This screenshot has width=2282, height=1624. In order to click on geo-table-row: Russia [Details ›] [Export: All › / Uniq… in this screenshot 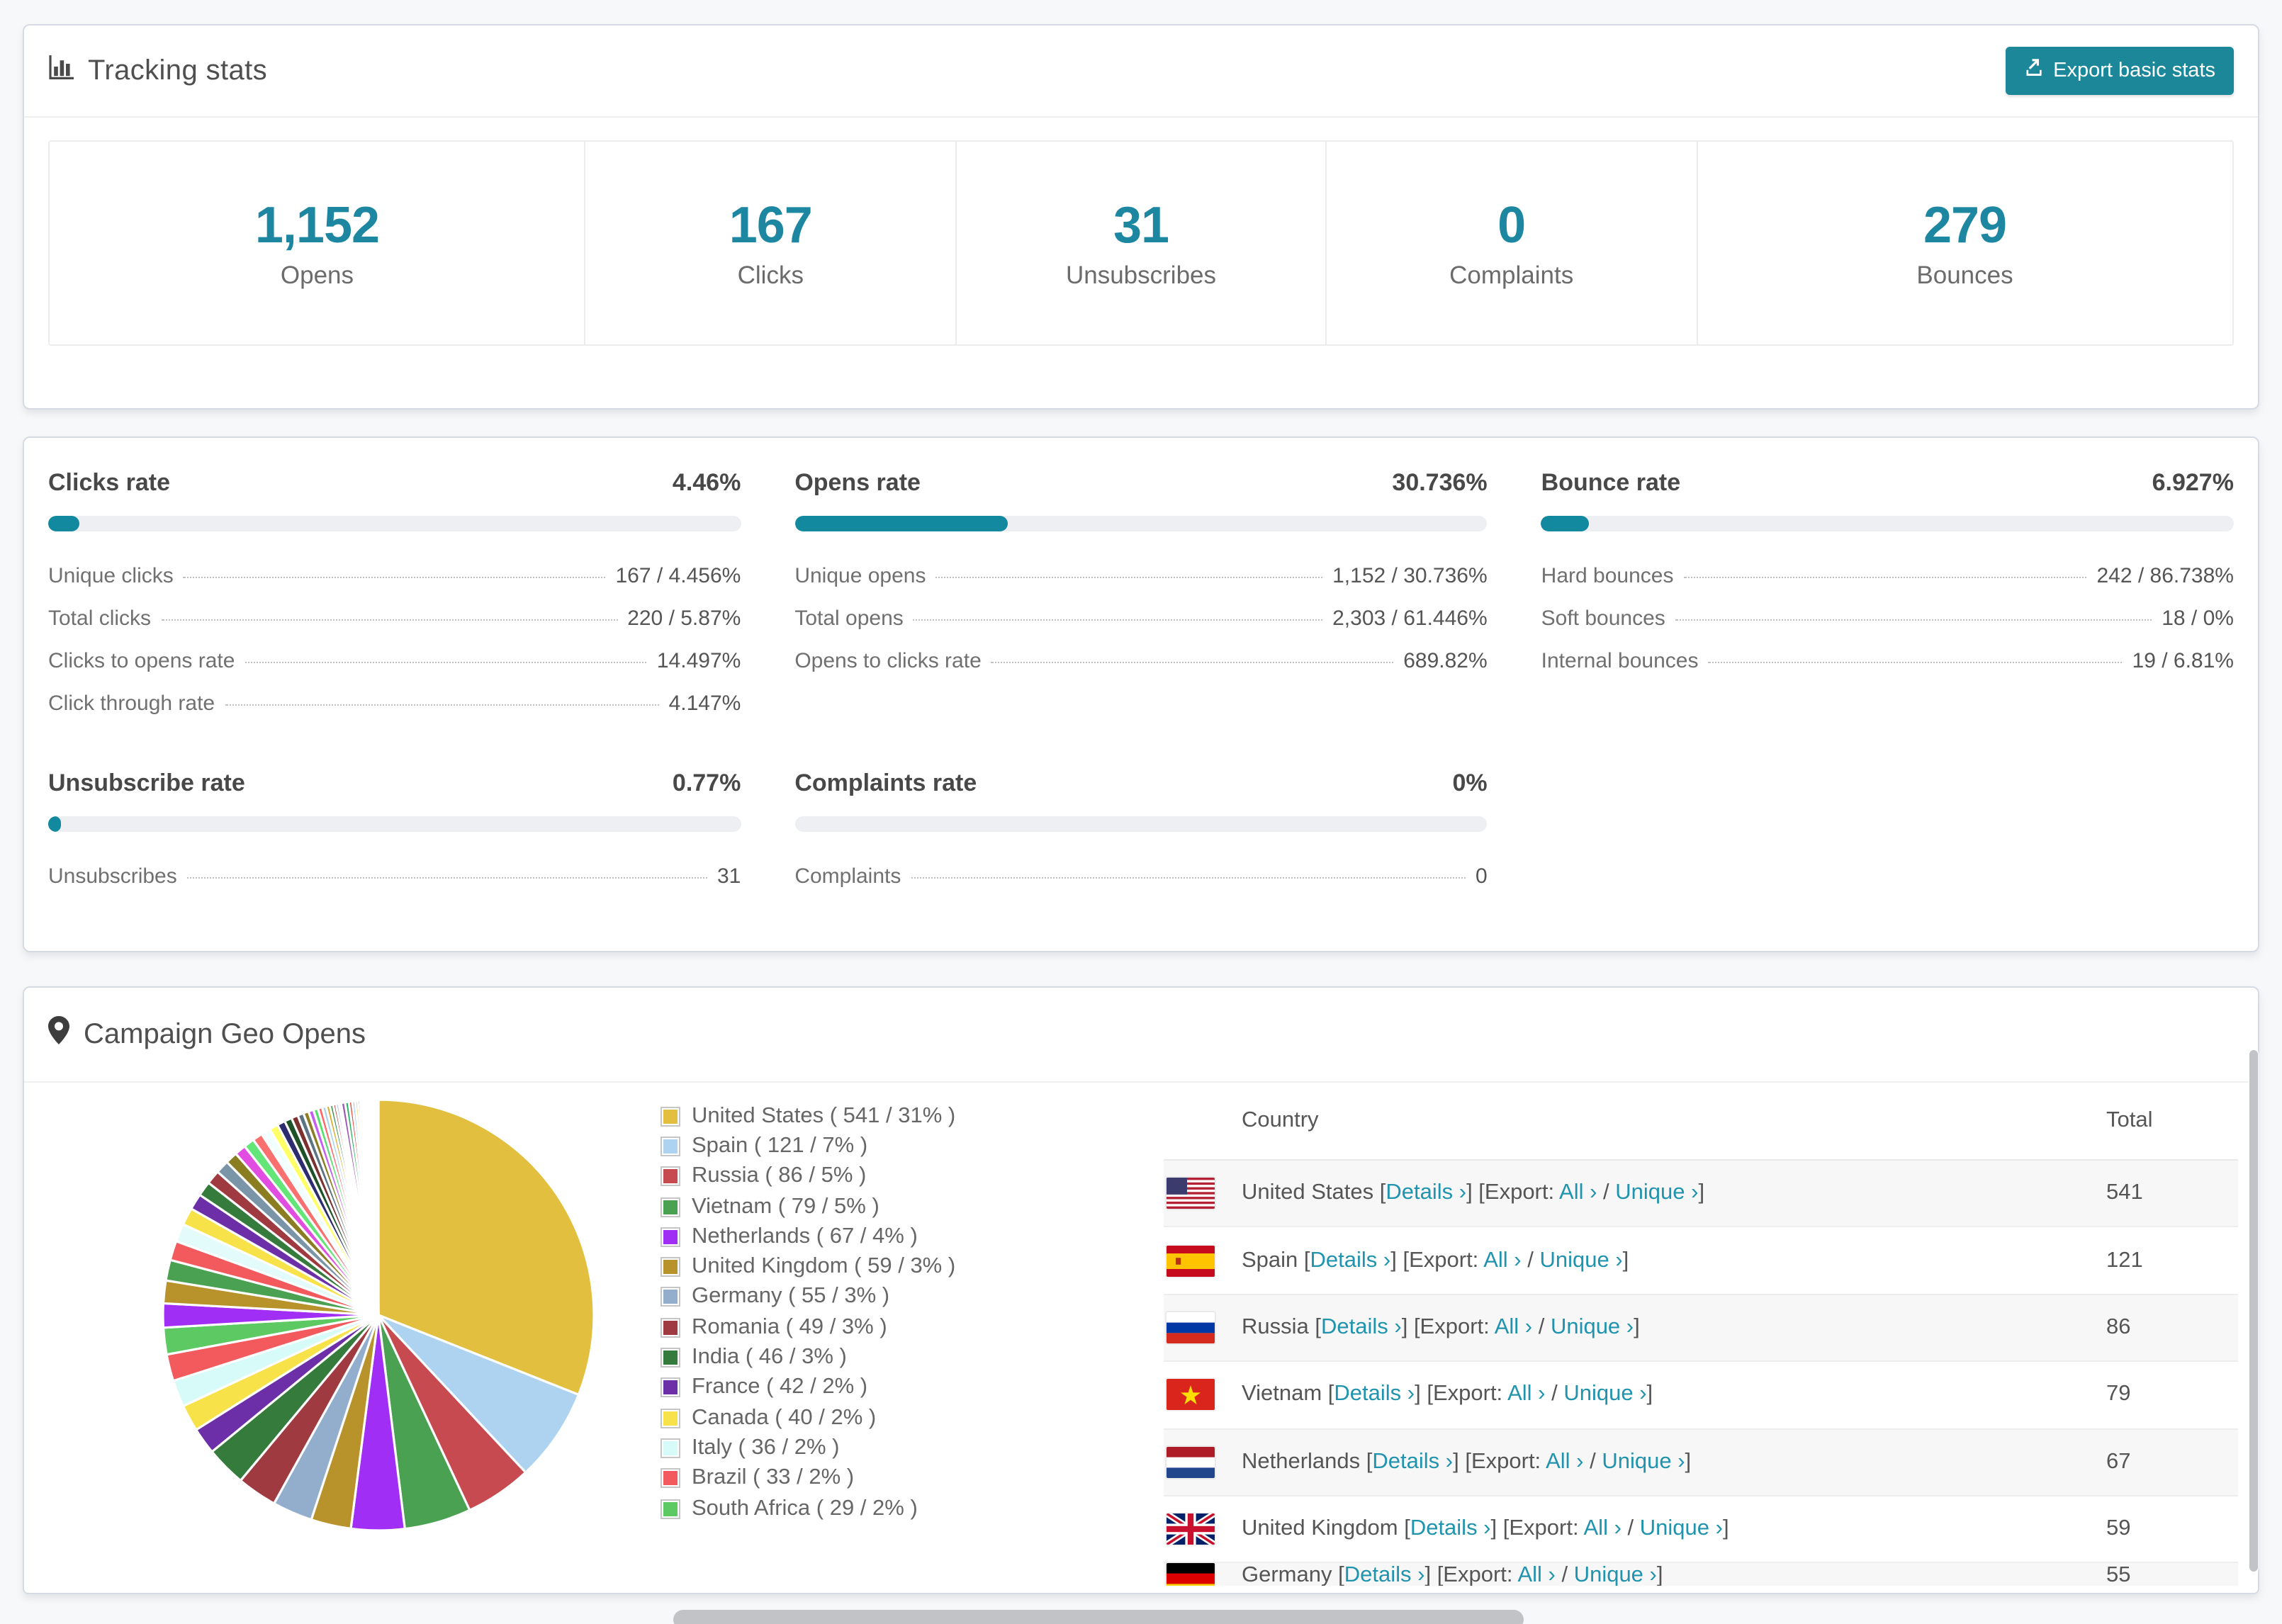, I will do `click(1701, 1329)`.